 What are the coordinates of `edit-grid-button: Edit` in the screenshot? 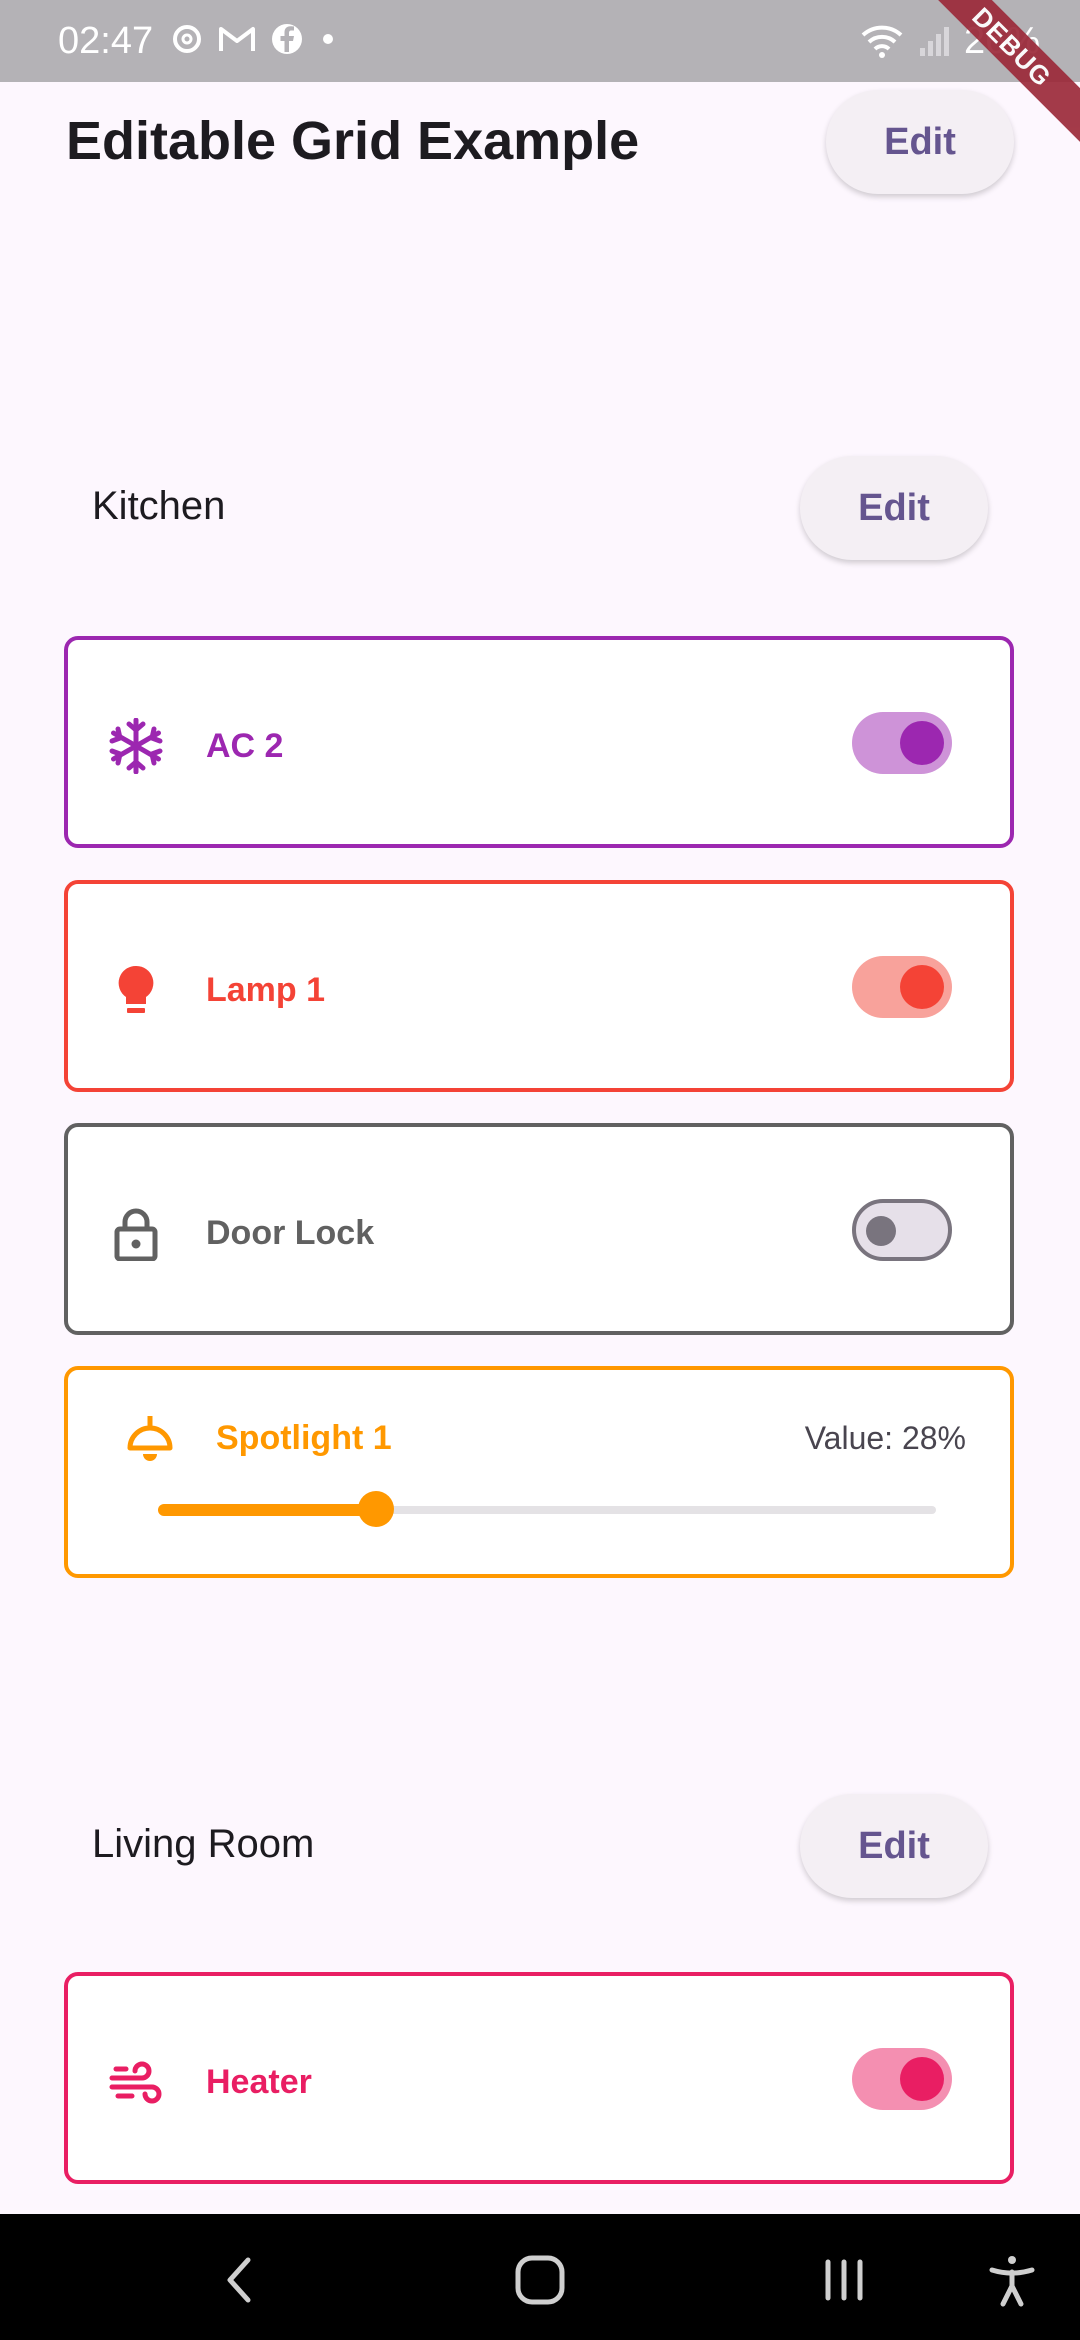 It's located at (920, 142).